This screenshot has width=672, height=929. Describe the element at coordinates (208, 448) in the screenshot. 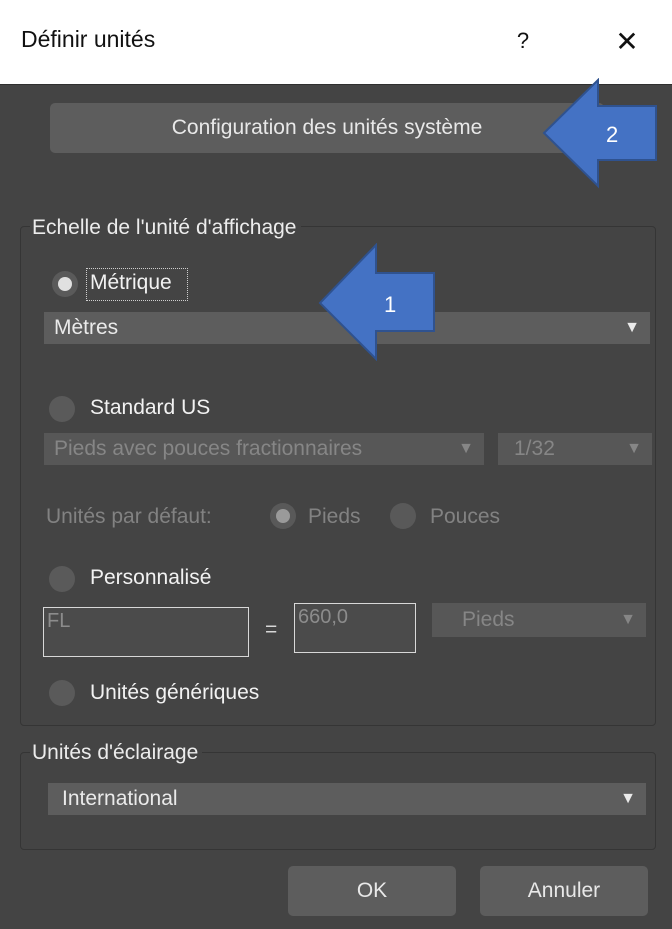

I see `us-units-value: Pieds avec pouces fractionnaires` at that location.